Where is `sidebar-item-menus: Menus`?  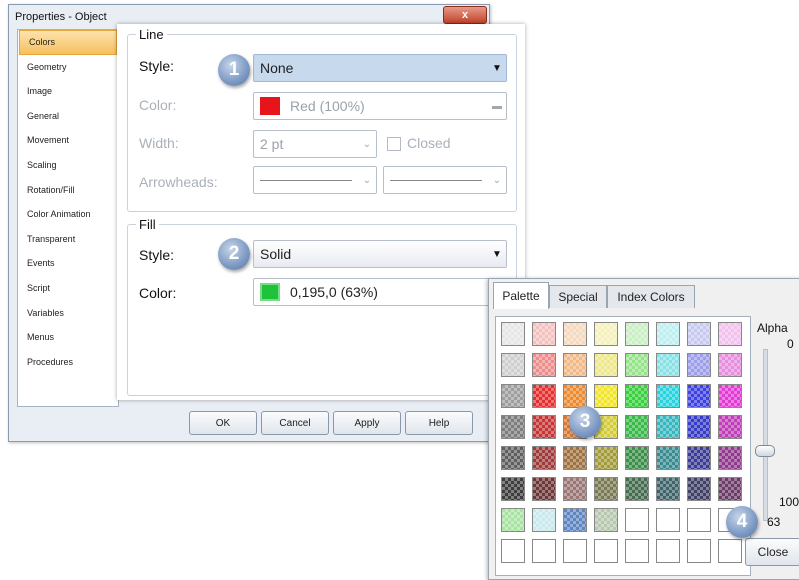
sidebar-item-menus: Menus is located at coordinates (68, 337).